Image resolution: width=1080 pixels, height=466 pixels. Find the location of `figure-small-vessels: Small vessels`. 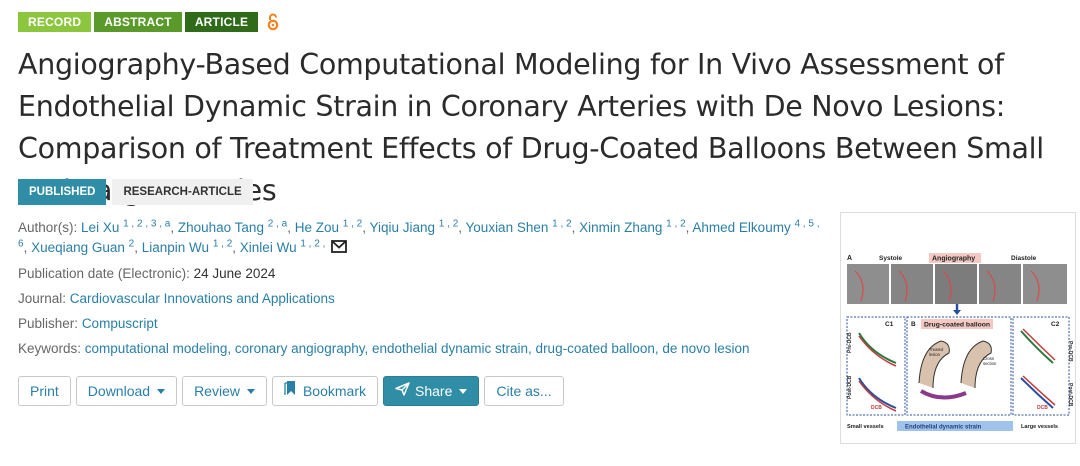

figure-small-vessels: Small vessels is located at coordinates (865, 427).